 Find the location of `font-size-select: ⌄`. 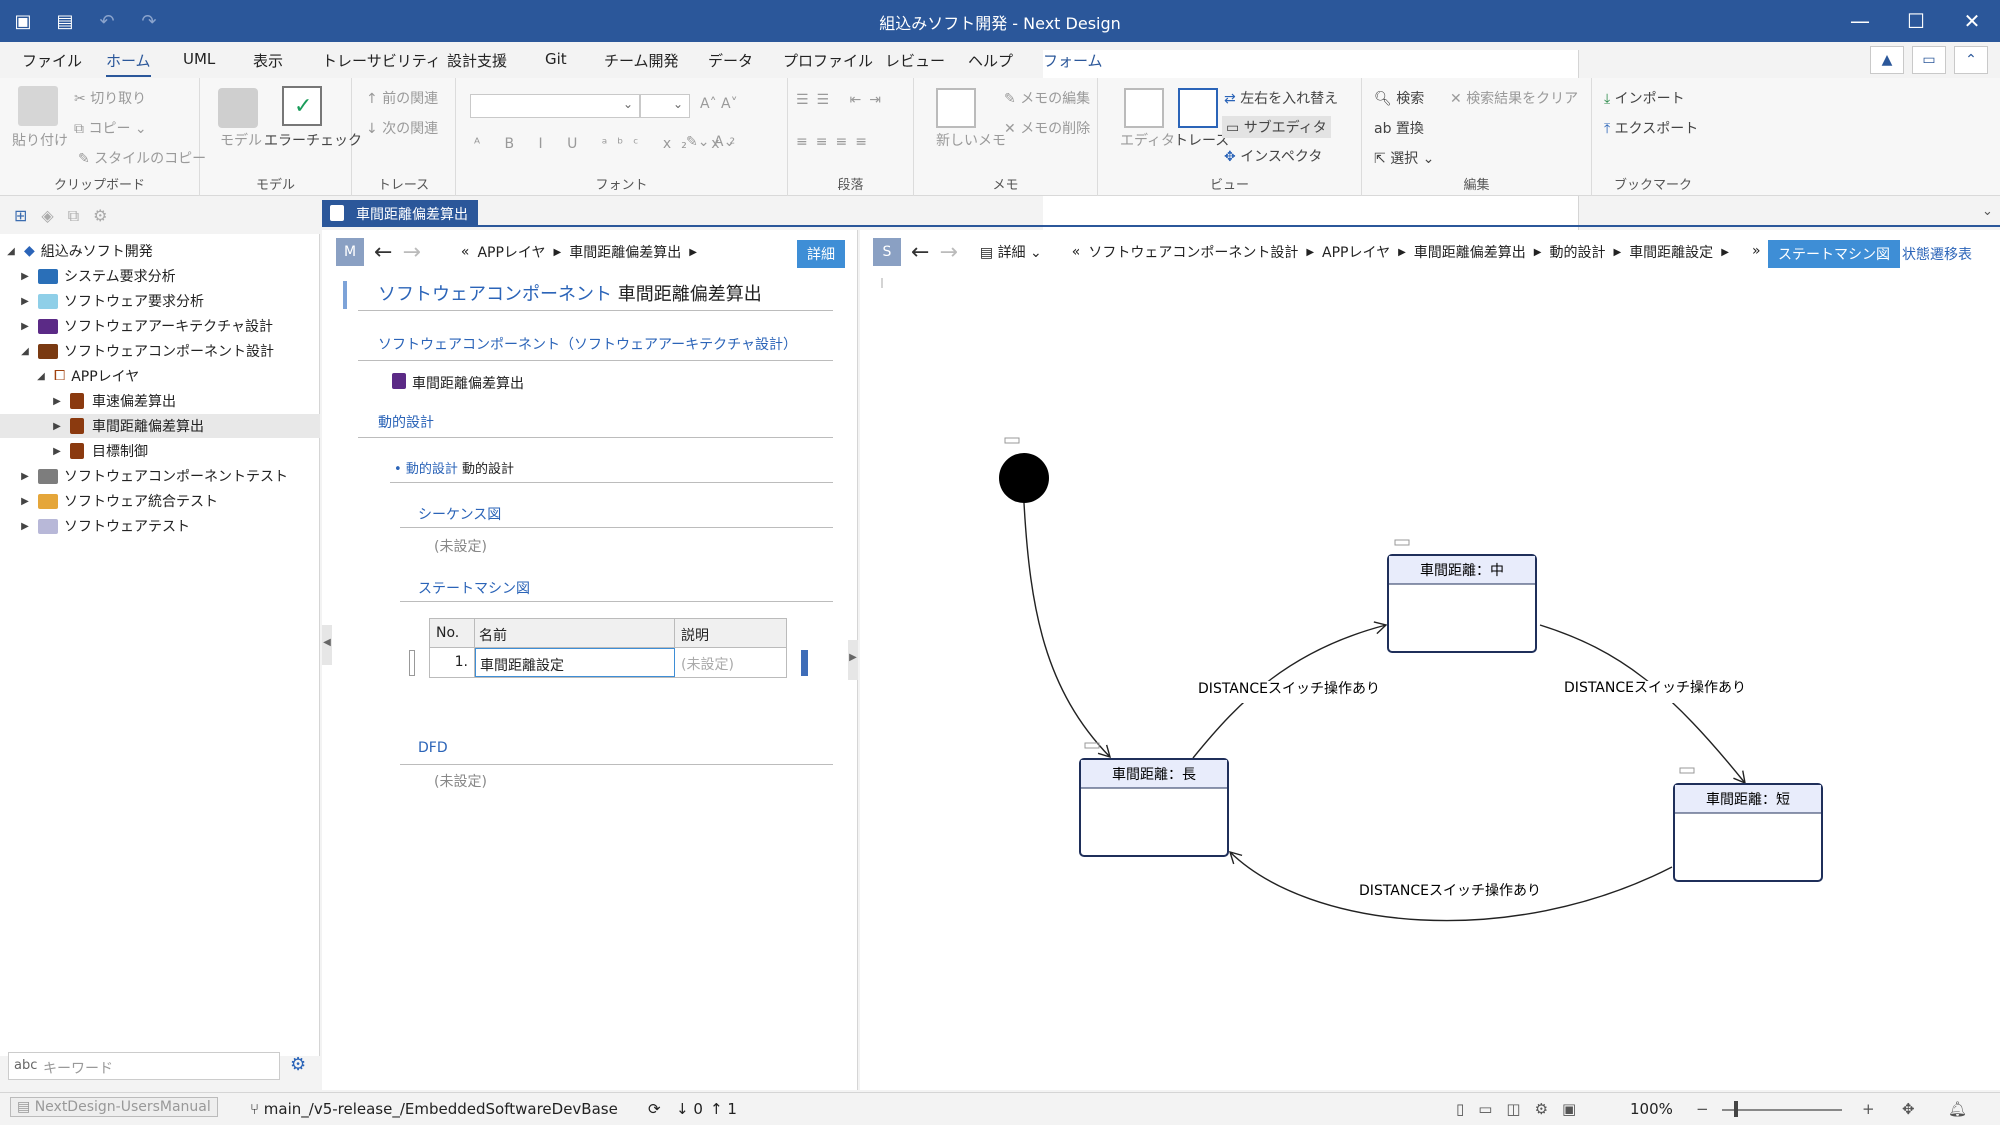

font-size-select: ⌄ is located at coordinates (665, 106).